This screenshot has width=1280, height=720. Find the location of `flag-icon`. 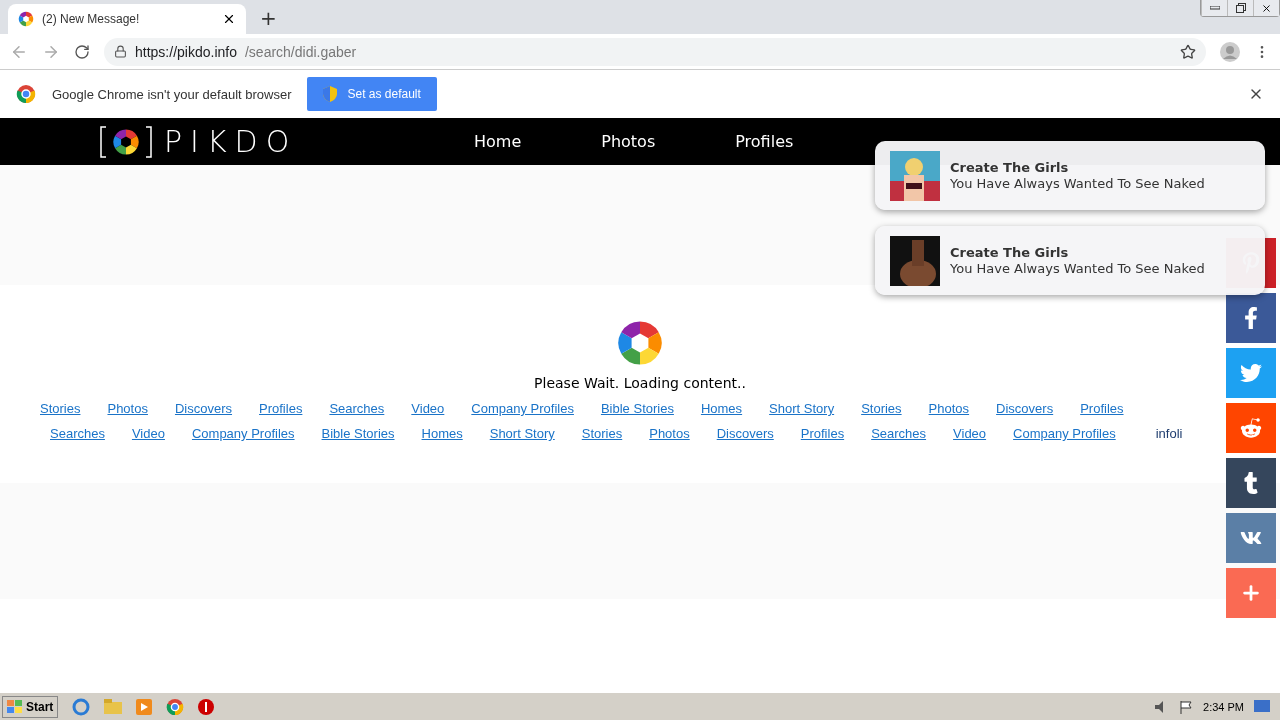

flag-icon is located at coordinates (1186, 706).